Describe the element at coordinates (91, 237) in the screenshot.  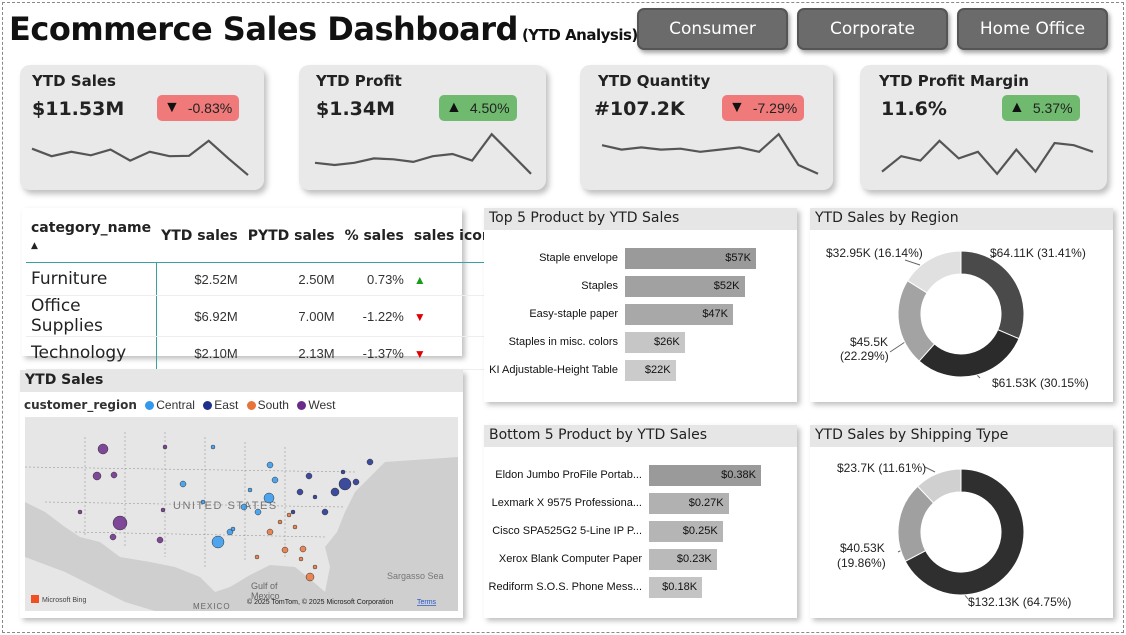
I see `column-header-category: category_name ▲` at that location.